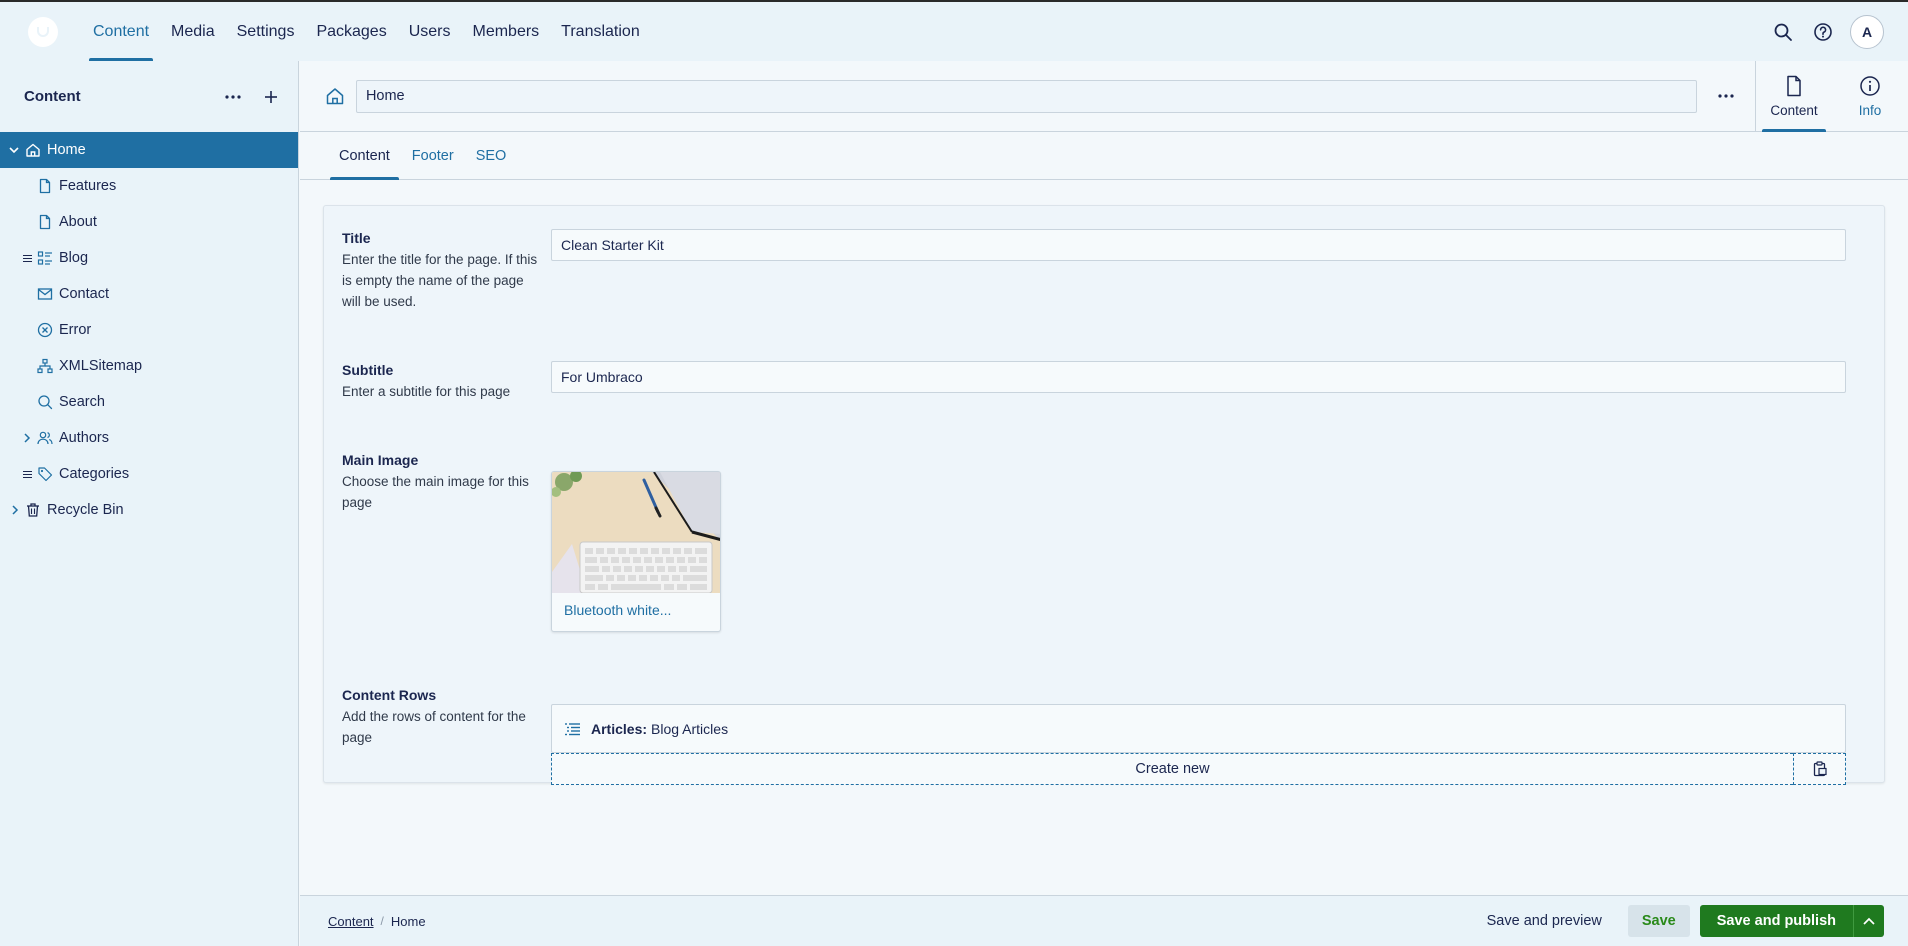  What do you see at coordinates (45, 474) in the screenshot?
I see `tag-icon` at bounding box center [45, 474].